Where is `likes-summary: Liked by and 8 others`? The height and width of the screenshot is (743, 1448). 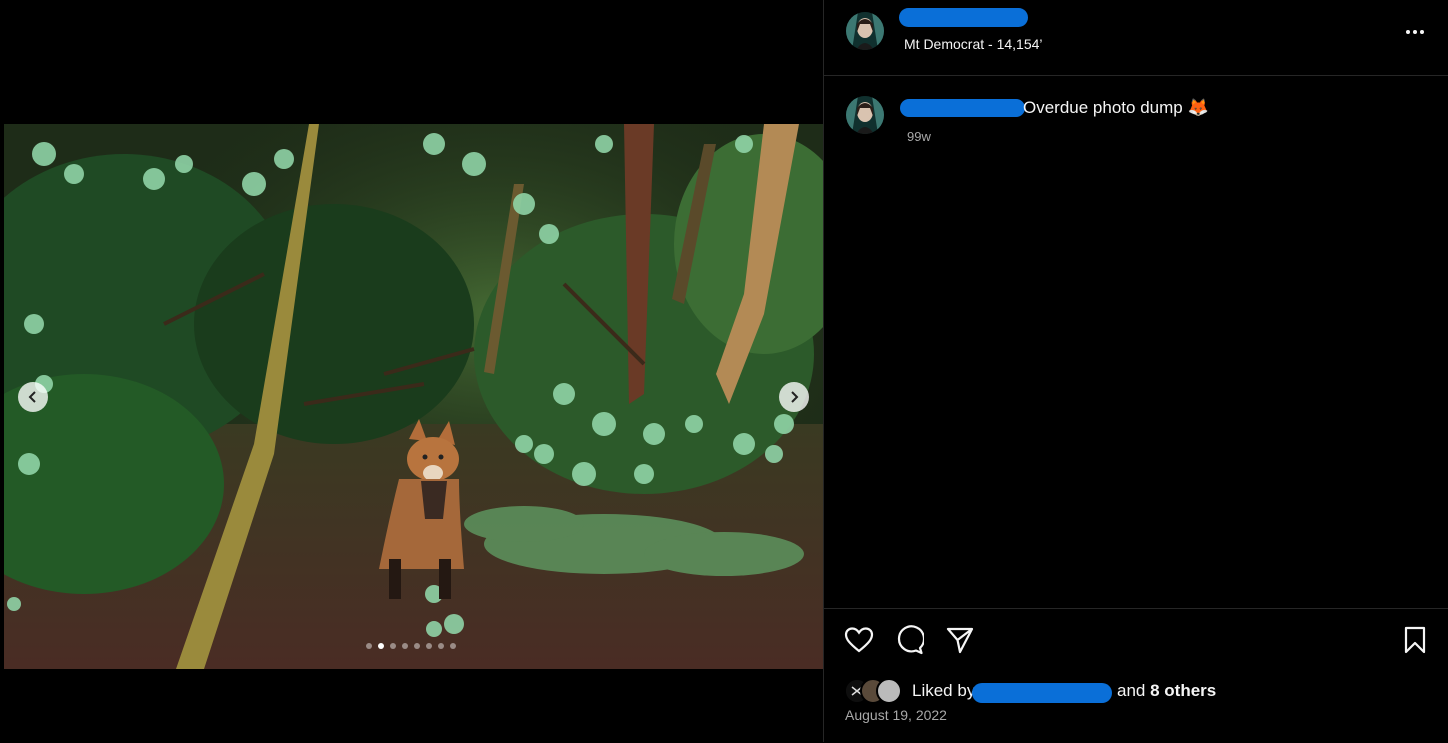 likes-summary: Liked by and 8 others is located at coordinates (1144, 691).